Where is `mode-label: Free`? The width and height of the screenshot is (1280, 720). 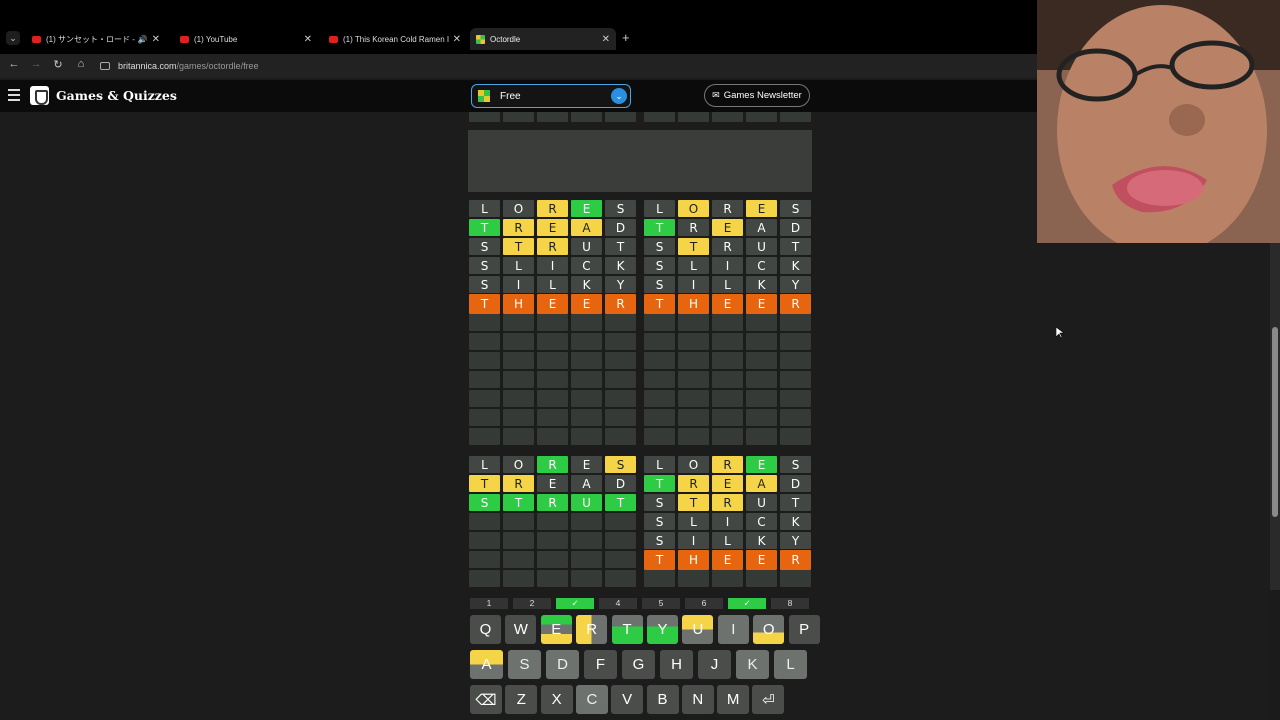 mode-label: Free is located at coordinates (510, 96).